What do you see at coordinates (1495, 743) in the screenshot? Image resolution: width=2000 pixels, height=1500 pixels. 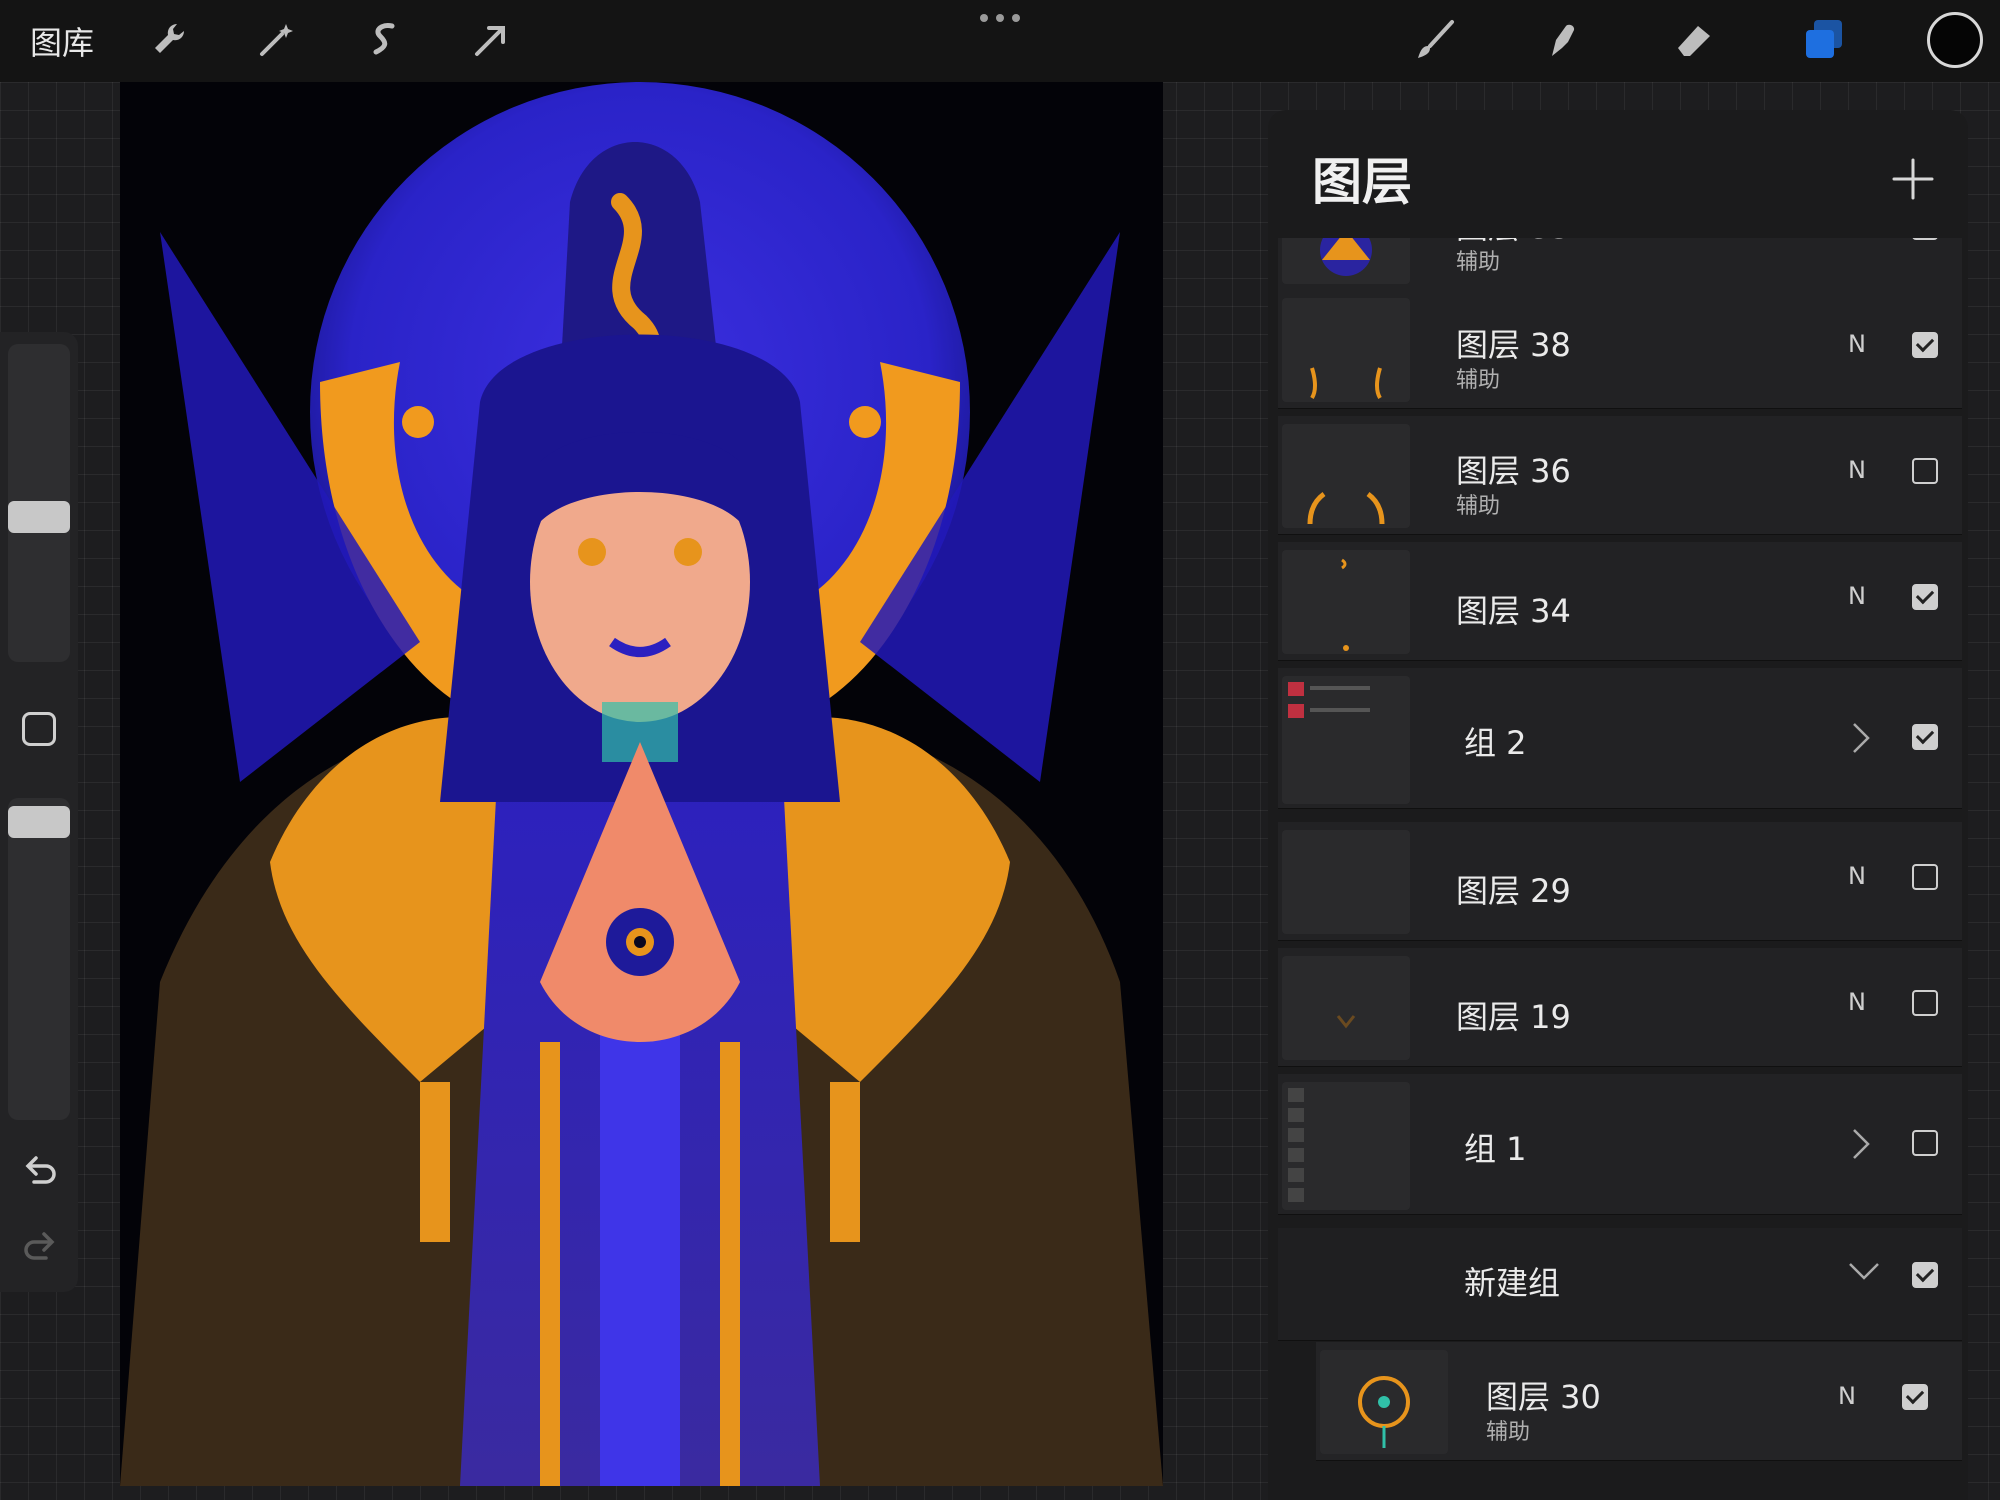 I see `layer-name: 组 2` at bounding box center [1495, 743].